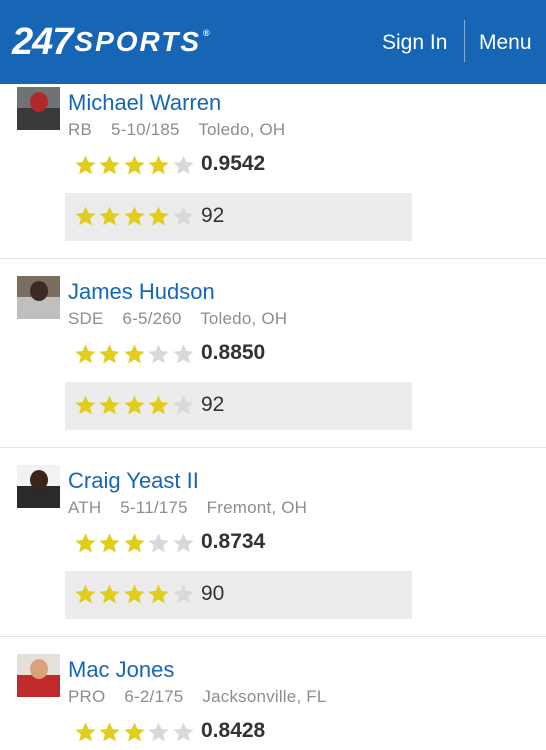 This screenshot has width=546, height=750. I want to click on 247sports-logo: 247 SPORTS ®, so click(111, 41).